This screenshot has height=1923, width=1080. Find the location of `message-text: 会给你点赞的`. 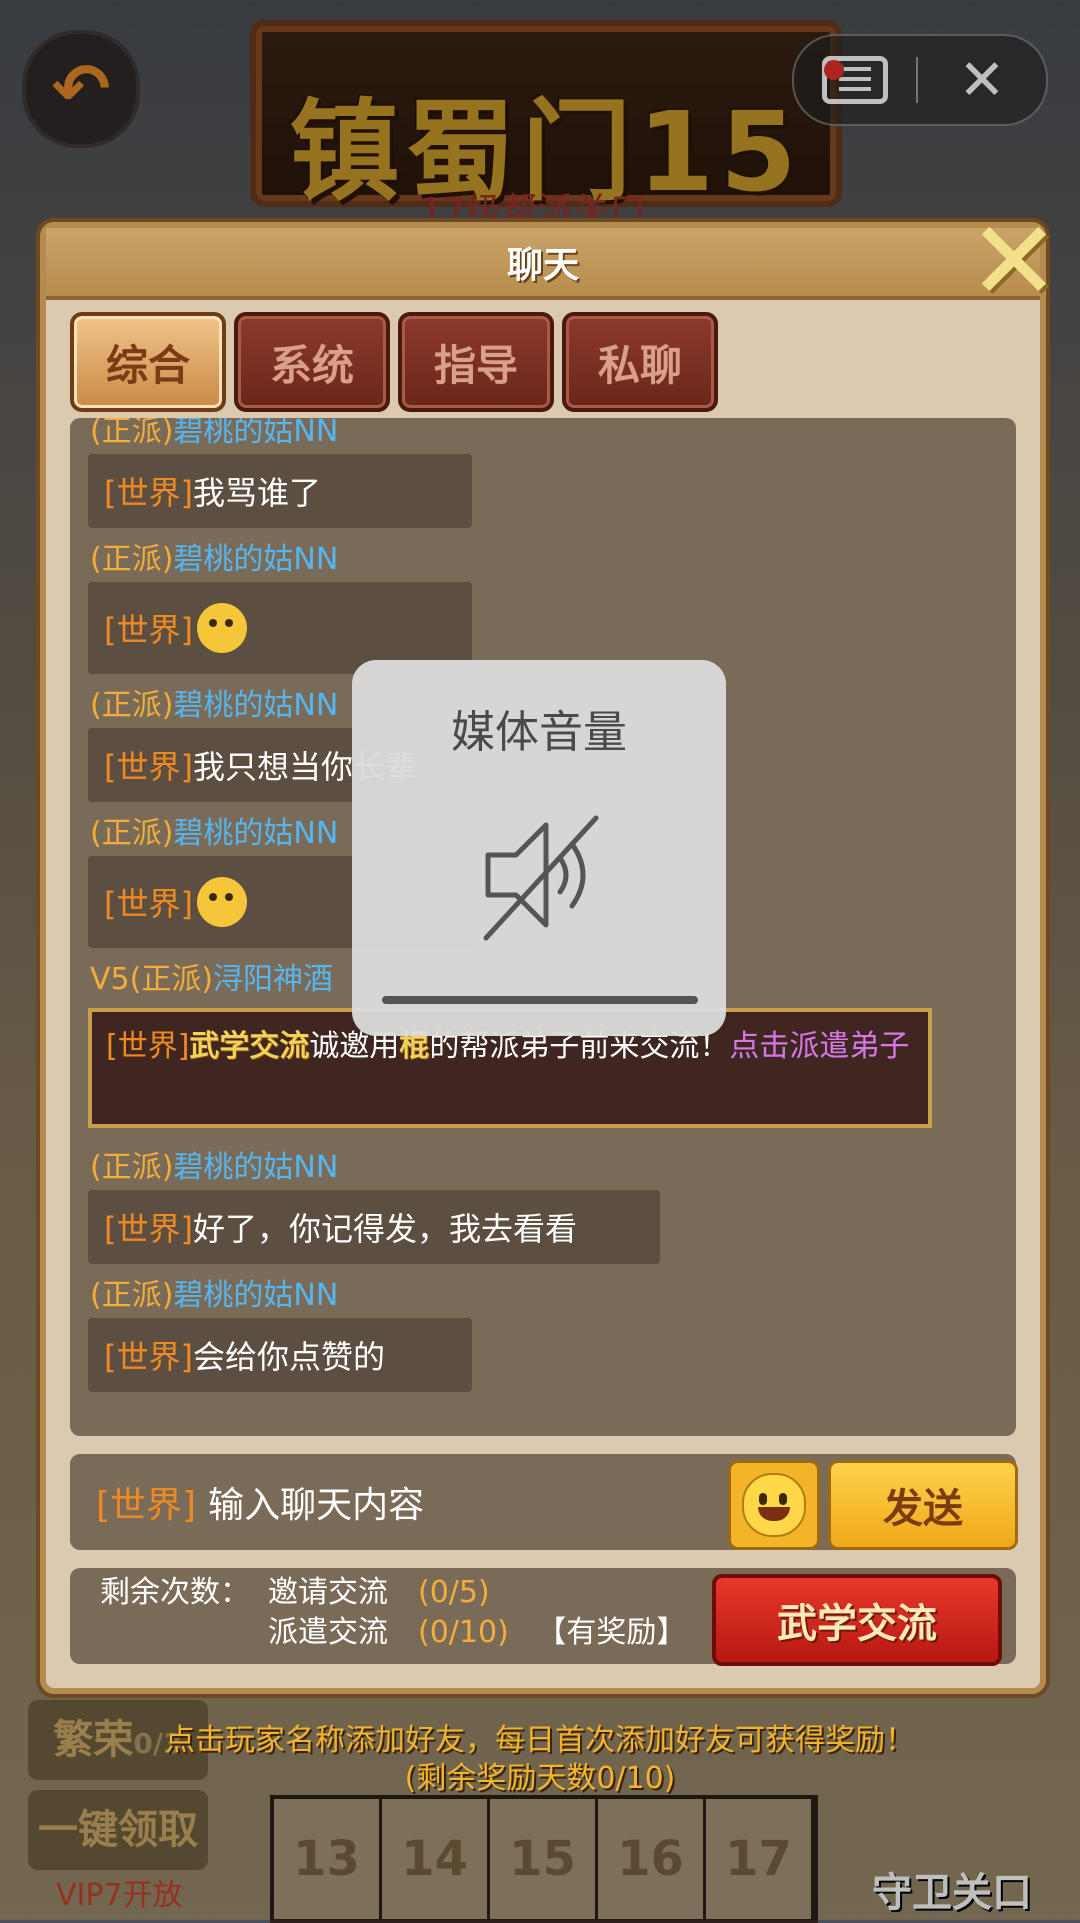

message-text: 会给你点赞的 is located at coordinates (288, 1357).